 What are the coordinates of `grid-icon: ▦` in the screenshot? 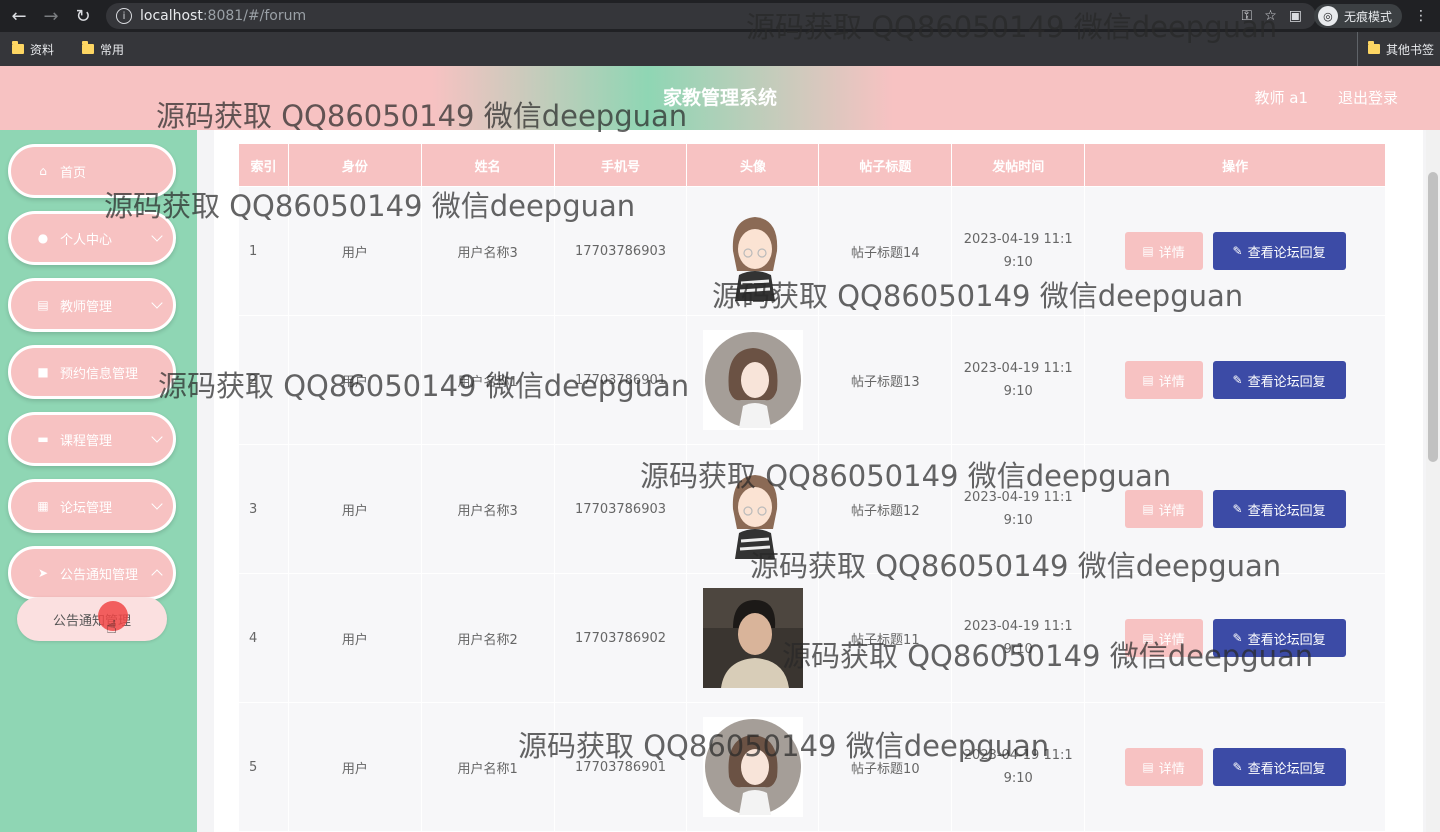 It's located at (43, 506).